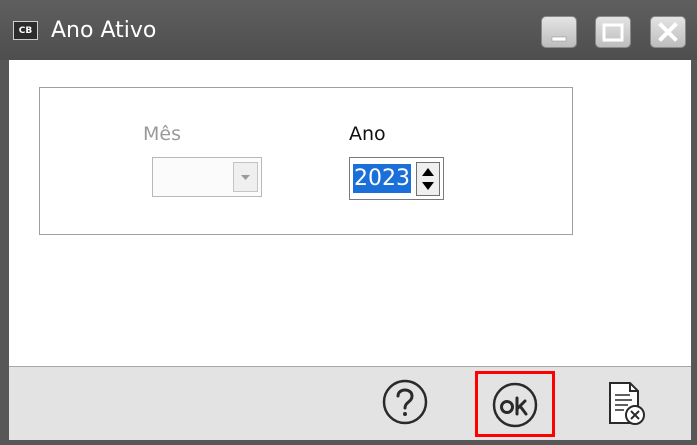 This screenshot has width=697, height=445. Describe the element at coordinates (348, 30) in the screenshot. I see `title-bar: CB Ano Ativo` at that location.